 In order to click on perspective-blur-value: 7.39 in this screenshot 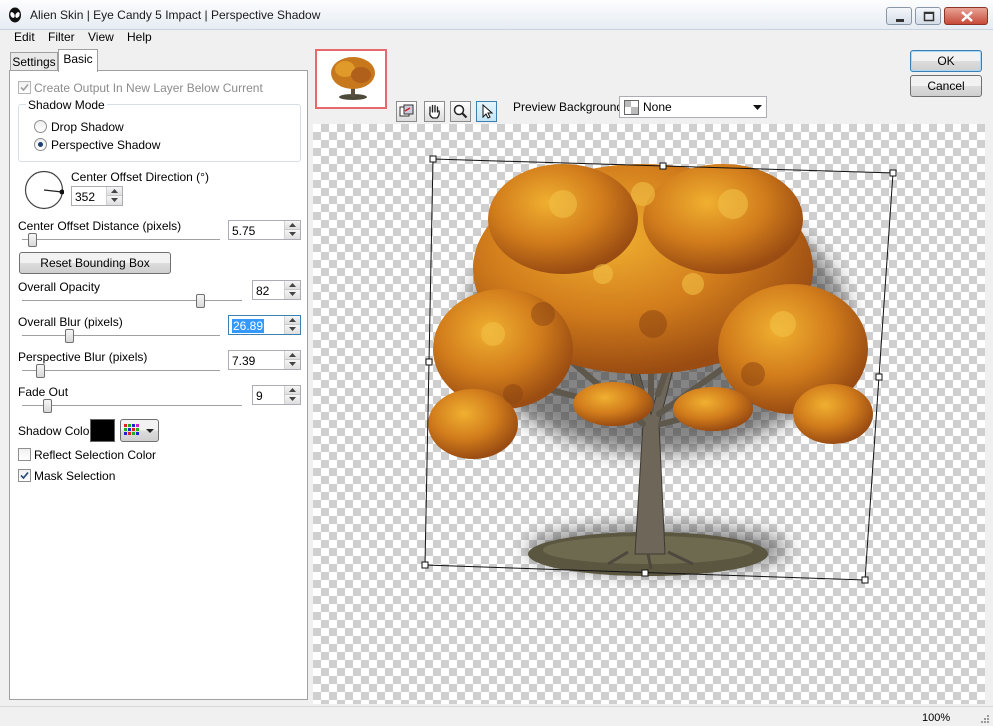, I will do `click(244, 361)`.